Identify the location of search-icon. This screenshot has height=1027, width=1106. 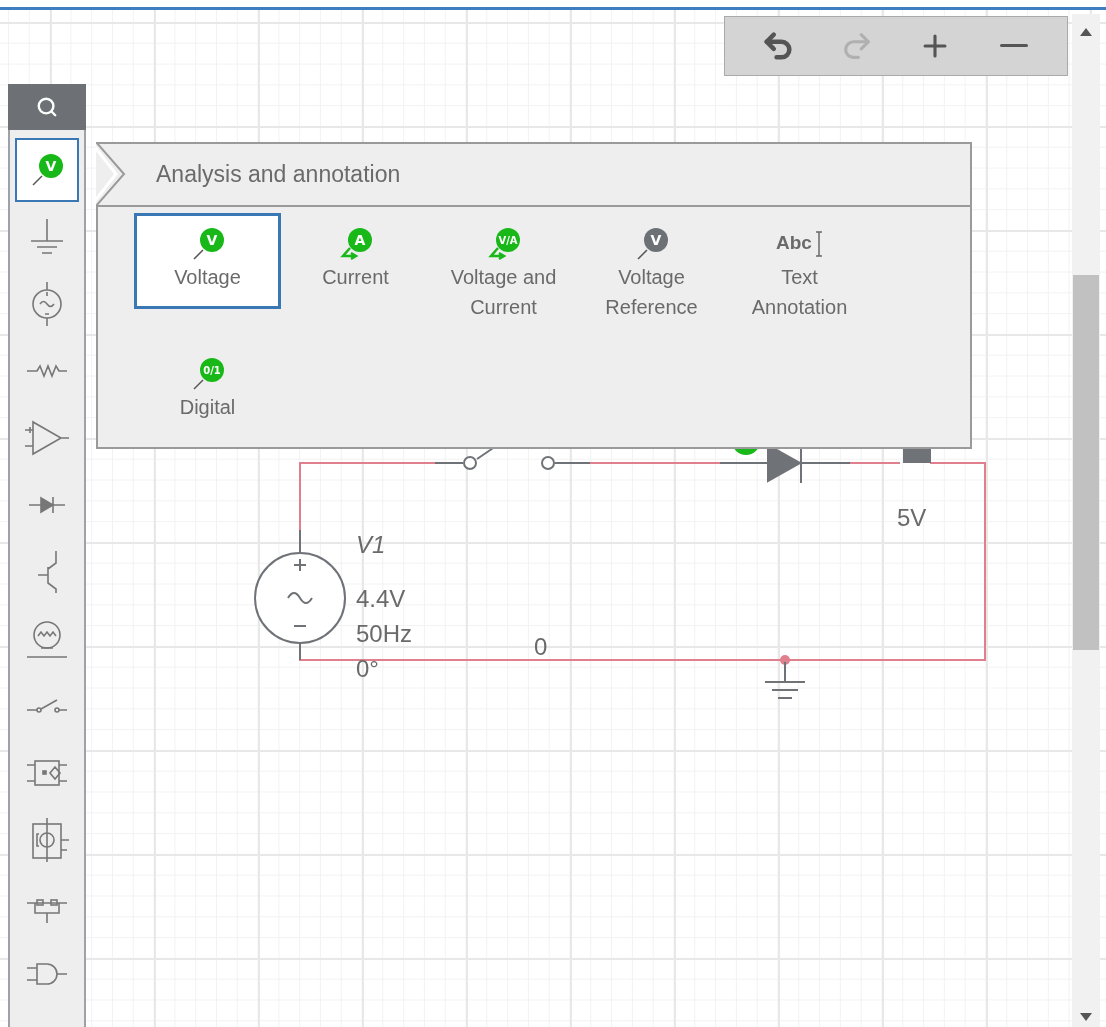
(47, 107).